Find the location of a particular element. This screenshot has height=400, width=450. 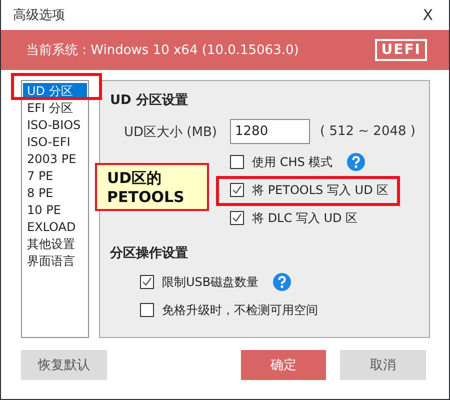

sidebar-item: ISO-EFI is located at coordinates (55, 142).